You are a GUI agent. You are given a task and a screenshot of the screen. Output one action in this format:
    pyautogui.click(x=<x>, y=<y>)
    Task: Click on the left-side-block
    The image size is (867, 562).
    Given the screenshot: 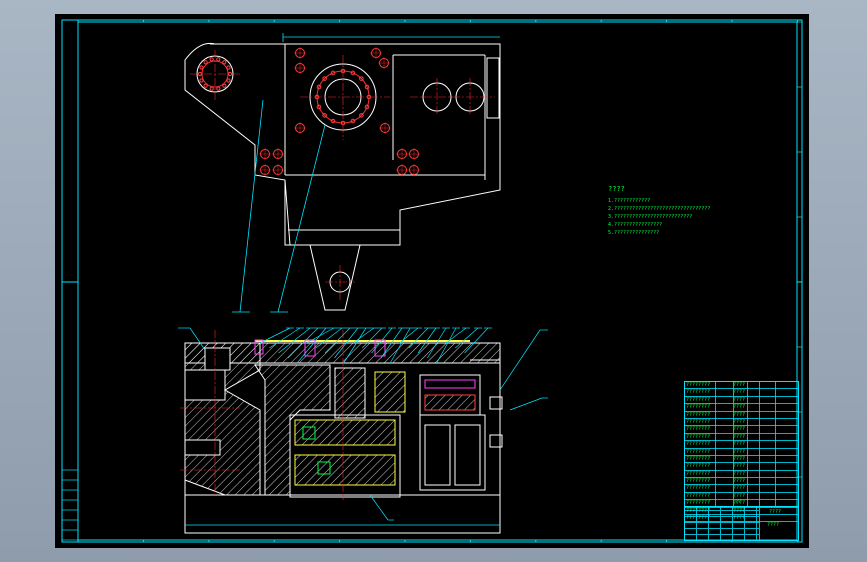 What is the action you would take?
    pyautogui.click(x=70, y=505)
    